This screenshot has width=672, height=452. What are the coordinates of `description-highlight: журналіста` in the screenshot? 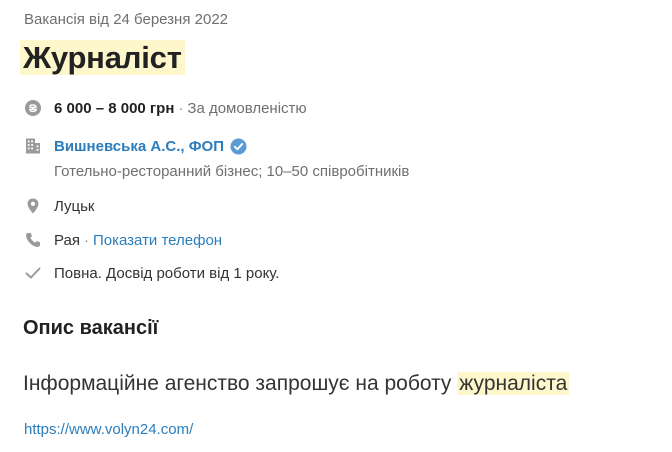 It's located at (513, 383).